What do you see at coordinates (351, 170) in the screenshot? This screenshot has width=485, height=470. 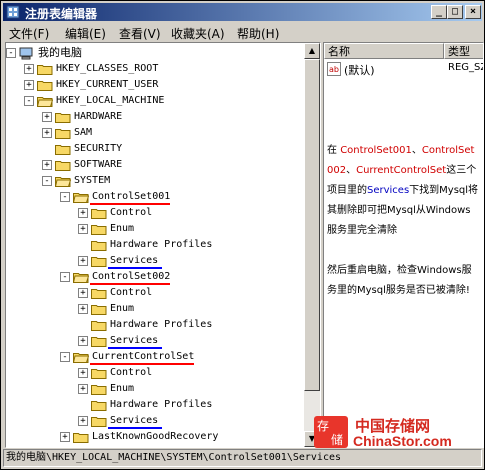 I see `note-text: 、` at bounding box center [351, 170].